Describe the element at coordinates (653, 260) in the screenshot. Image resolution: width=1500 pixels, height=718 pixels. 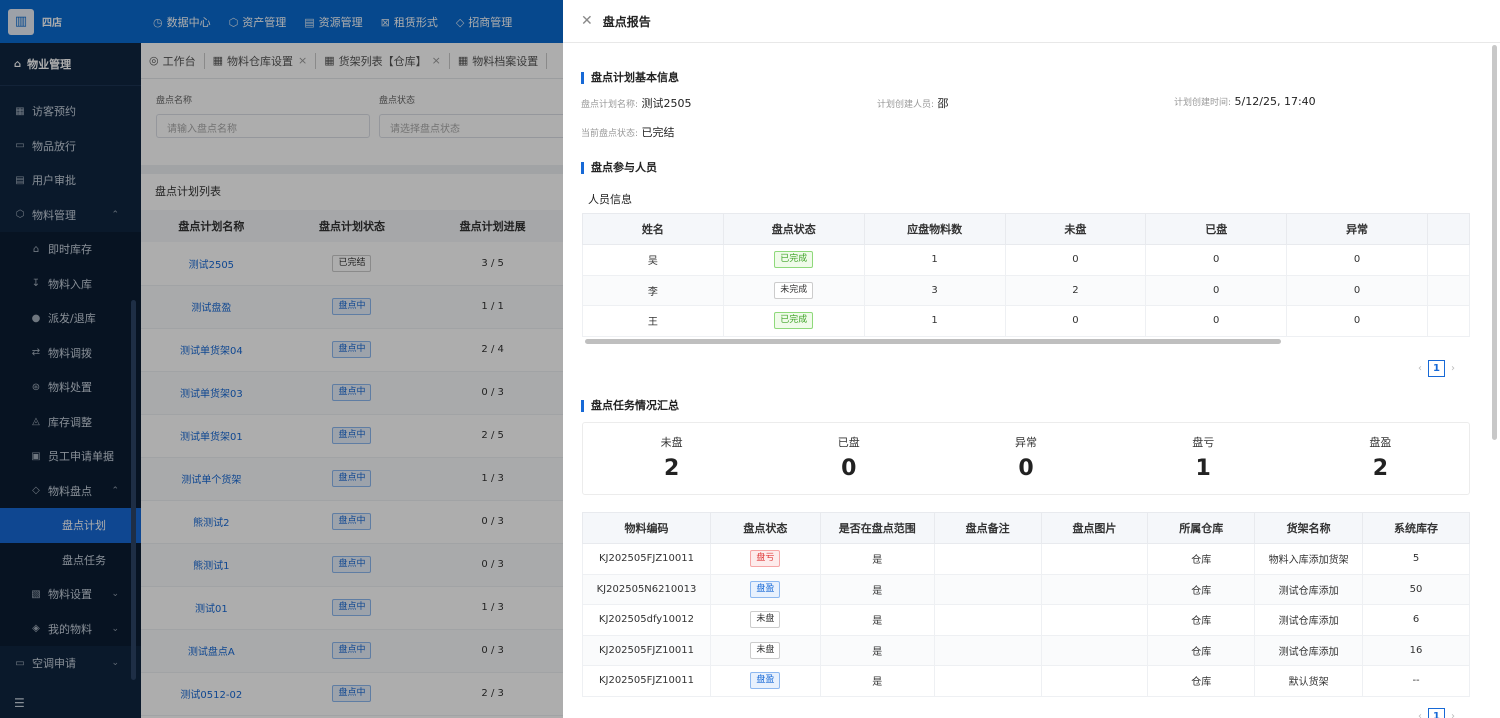
I see `name-cell: 吴` at that location.